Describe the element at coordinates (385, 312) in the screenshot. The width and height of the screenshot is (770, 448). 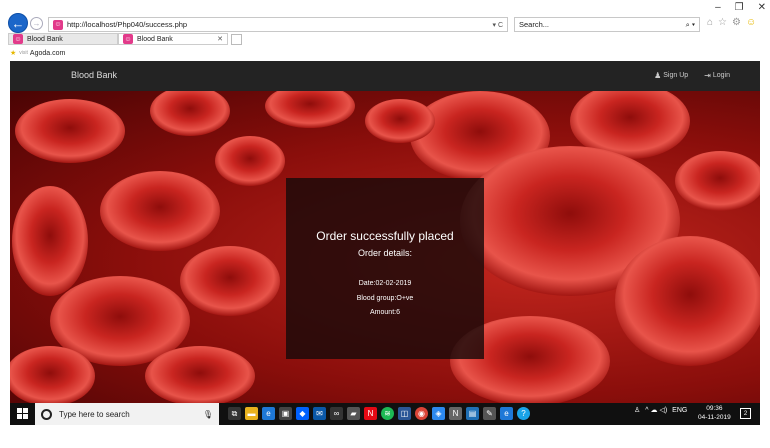
I see `order-amount: Amount:6` at that location.